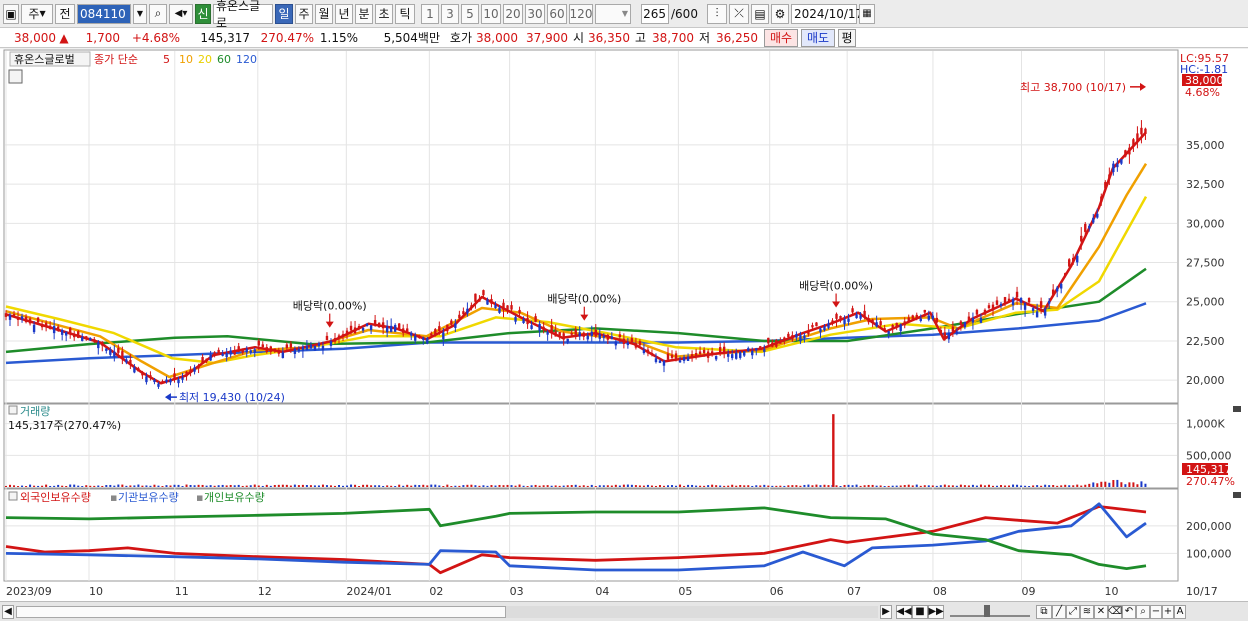  What do you see at coordinates (936, 611) in the screenshot?
I see `play-icon: ▶▶` at bounding box center [936, 611].